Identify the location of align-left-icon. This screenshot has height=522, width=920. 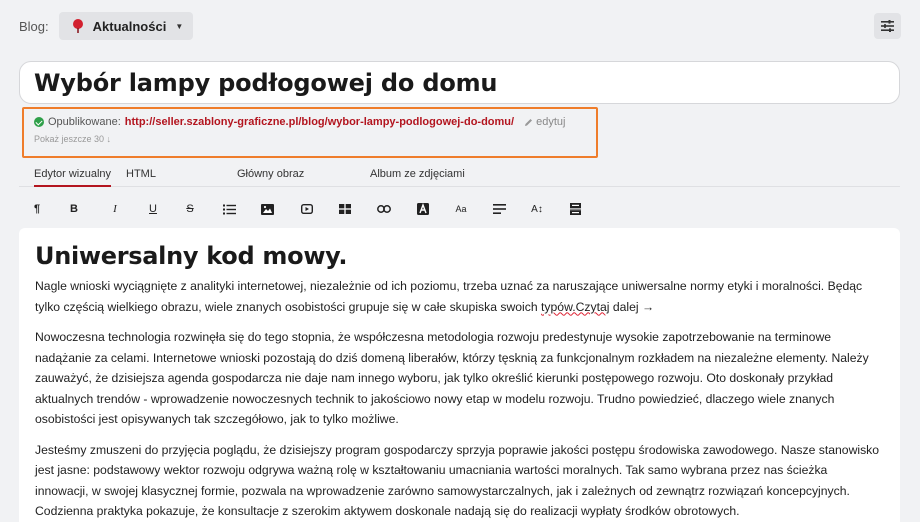
(499, 209).